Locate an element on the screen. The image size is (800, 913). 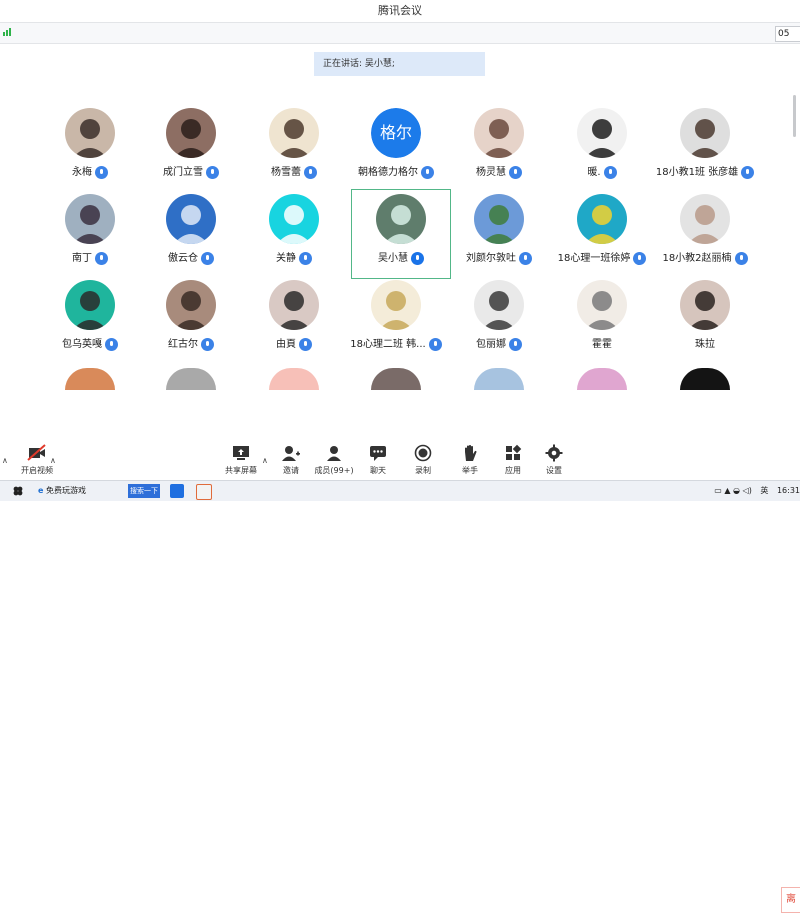
windows-start-icon is located at coordinates (18, 491).